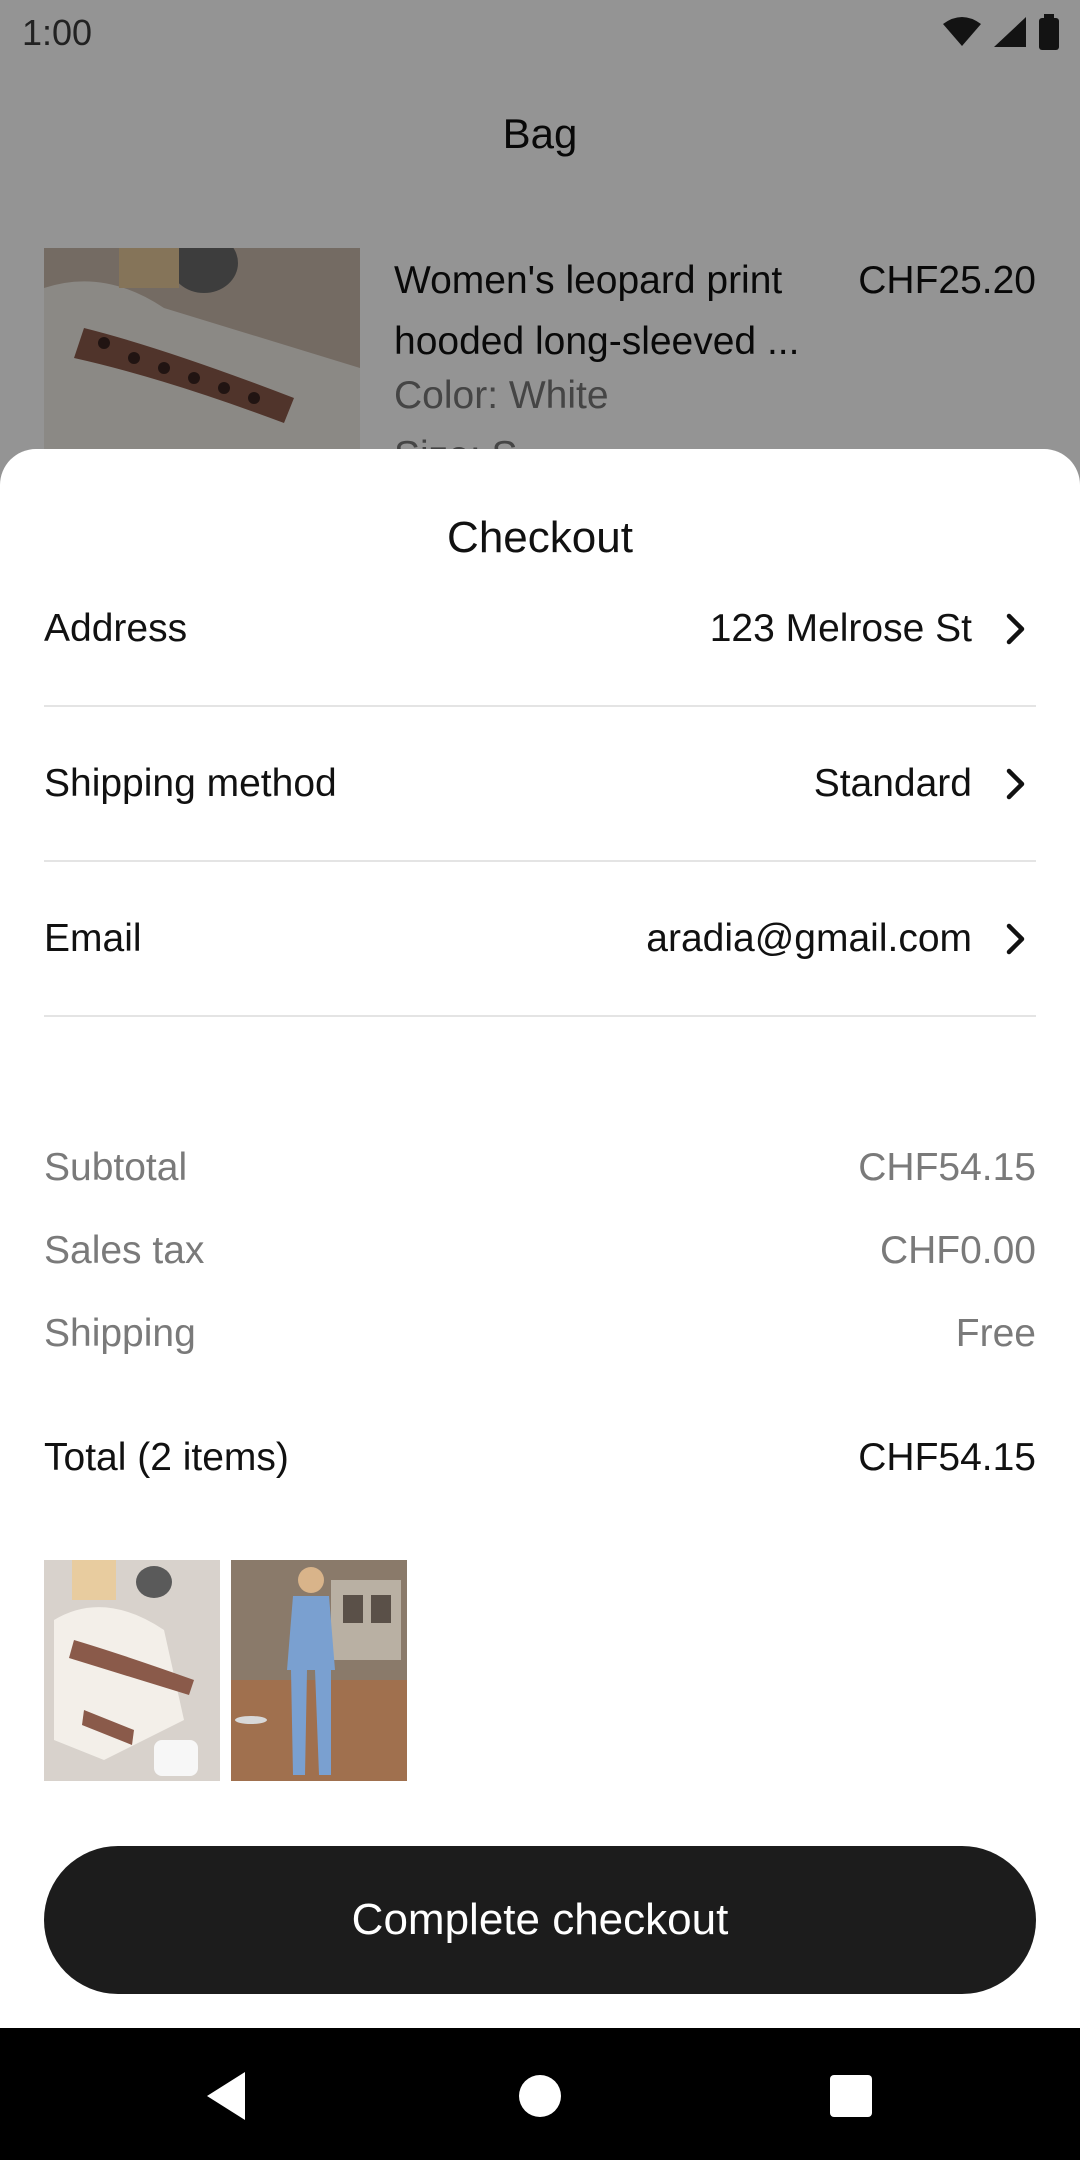 Image resolution: width=1080 pixels, height=2160 pixels. I want to click on product-photo-blue-suit, so click(319, 1670).